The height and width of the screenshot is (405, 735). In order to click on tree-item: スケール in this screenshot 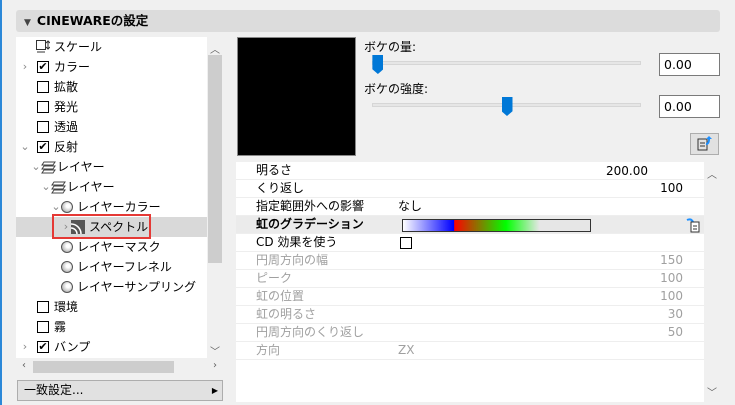, I will do `click(111, 47)`.